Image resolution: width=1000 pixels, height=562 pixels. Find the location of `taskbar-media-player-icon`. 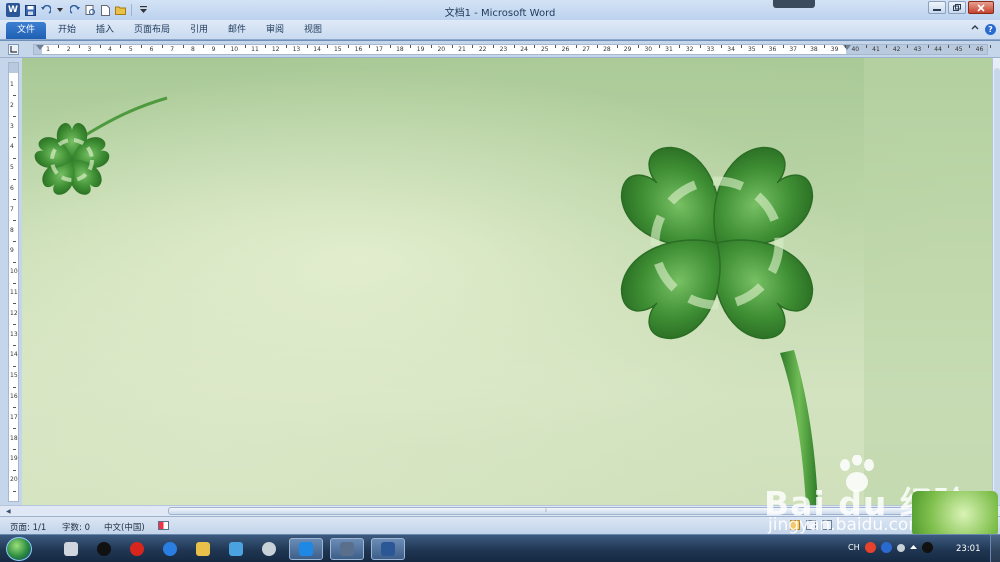

taskbar-media-player-icon is located at coordinates (269, 549).